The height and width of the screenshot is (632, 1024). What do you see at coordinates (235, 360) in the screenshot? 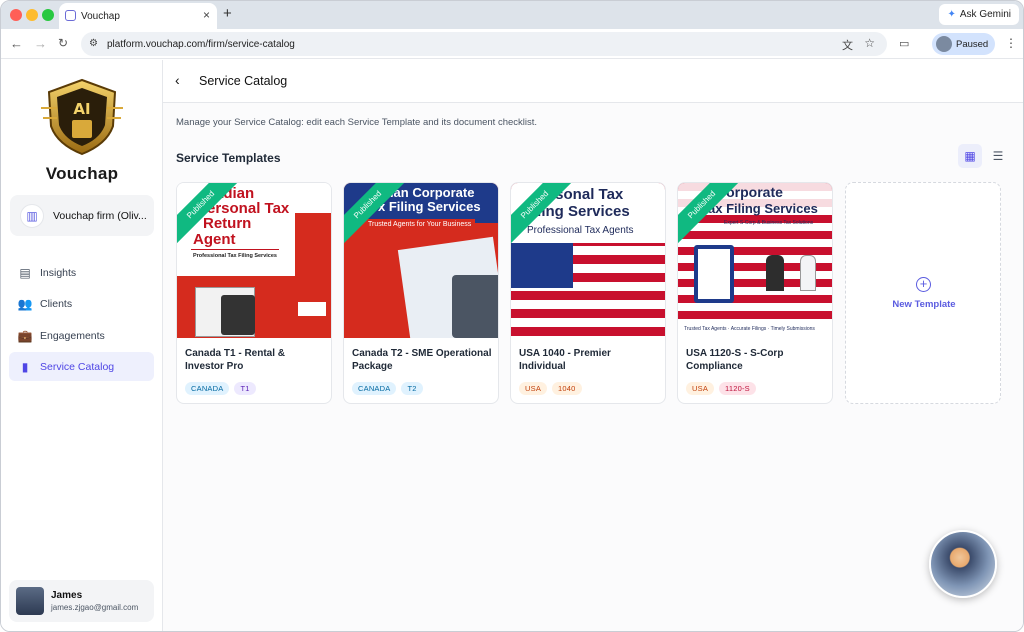
I see `template-title: Canada T1 - Rental & Investor Pro` at bounding box center [235, 360].